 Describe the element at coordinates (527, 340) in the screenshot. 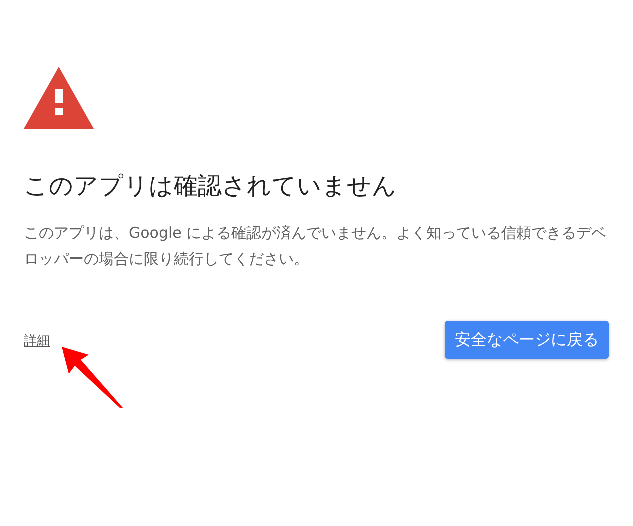

I see `back-to-safety-button: 安全なページに戻る` at that location.